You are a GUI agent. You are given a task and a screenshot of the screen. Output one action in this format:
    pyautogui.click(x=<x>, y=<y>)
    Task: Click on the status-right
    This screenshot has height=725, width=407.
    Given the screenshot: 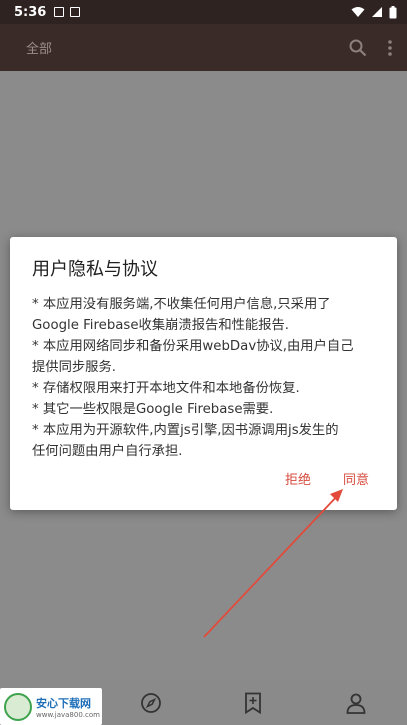 What is the action you would take?
    pyautogui.click(x=374, y=12)
    